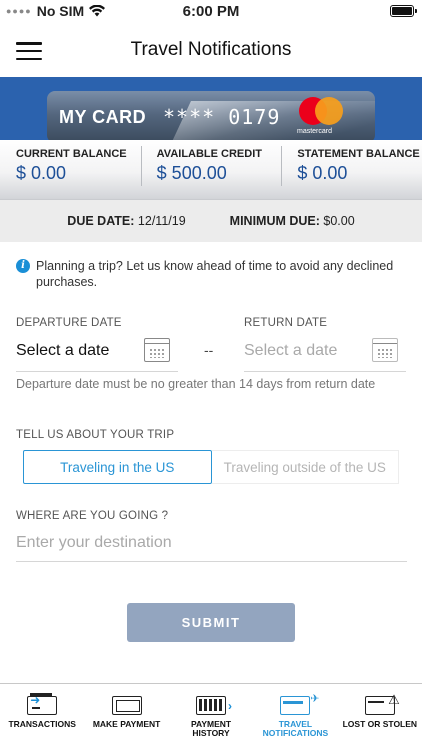 The width and height of the screenshot is (422, 750). Describe the element at coordinates (42, 704) in the screenshot. I see `transactions-icon` at that location.